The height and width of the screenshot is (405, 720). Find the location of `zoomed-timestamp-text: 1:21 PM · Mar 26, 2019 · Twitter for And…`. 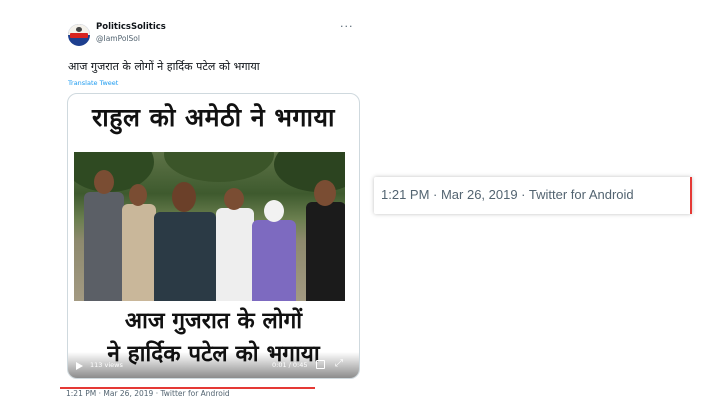

zoomed-timestamp-text: 1:21 PM · Mar 26, 2019 · Twitter for And… is located at coordinates (507, 194).